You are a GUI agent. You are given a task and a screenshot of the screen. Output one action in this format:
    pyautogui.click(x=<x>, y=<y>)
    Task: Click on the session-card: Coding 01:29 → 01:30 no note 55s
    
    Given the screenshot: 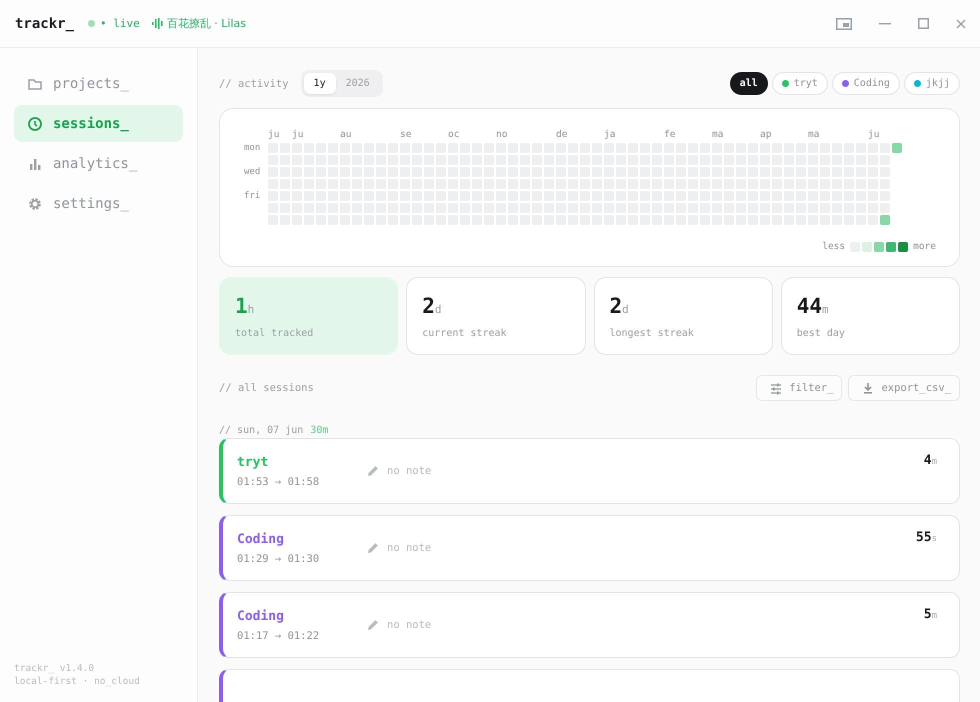 What is the action you would take?
    pyautogui.click(x=589, y=548)
    